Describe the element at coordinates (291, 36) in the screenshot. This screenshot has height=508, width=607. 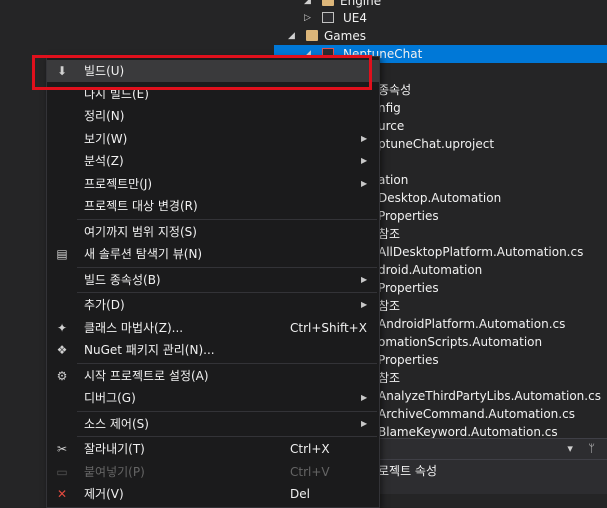
I see `collapse-arrow-icon: ◢` at that location.